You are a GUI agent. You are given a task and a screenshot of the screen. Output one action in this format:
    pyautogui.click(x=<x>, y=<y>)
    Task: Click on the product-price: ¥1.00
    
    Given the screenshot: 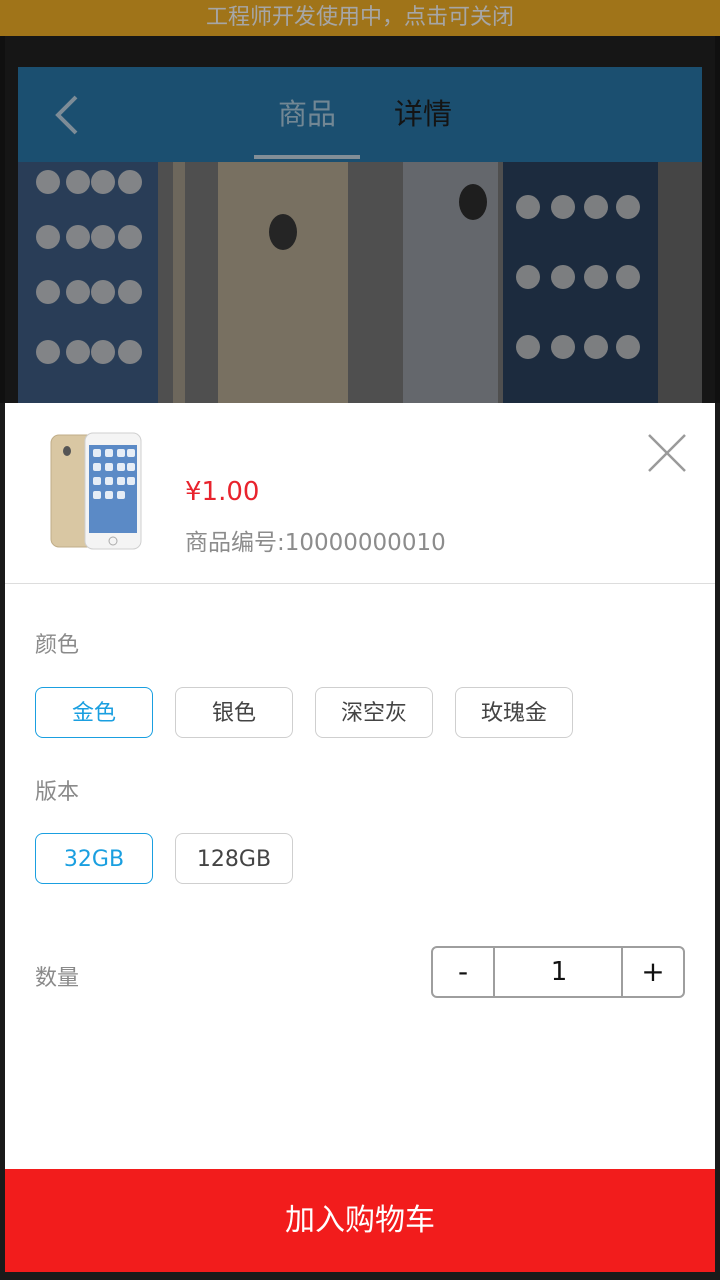 What is the action you would take?
    pyautogui.click(x=222, y=492)
    